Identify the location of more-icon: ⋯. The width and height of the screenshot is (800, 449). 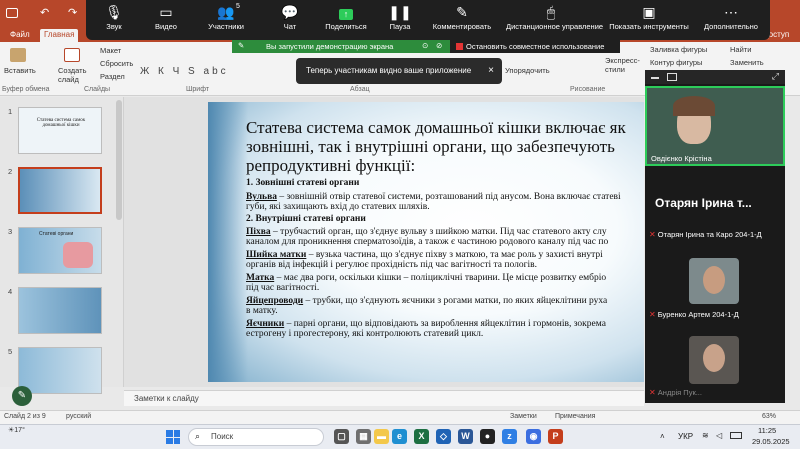
(731, 12).